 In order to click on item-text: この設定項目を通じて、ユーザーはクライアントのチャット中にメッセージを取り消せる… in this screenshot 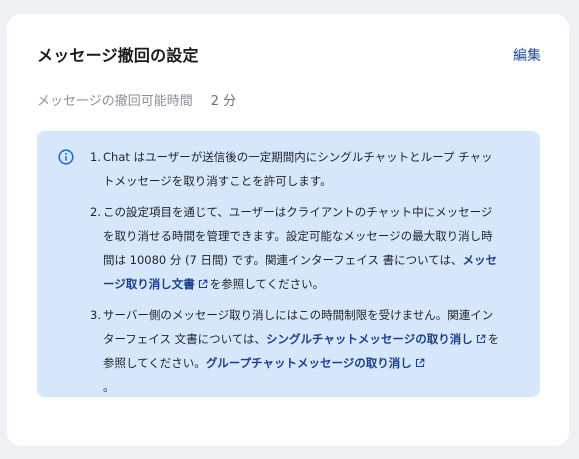, I will do `click(298, 236)`.